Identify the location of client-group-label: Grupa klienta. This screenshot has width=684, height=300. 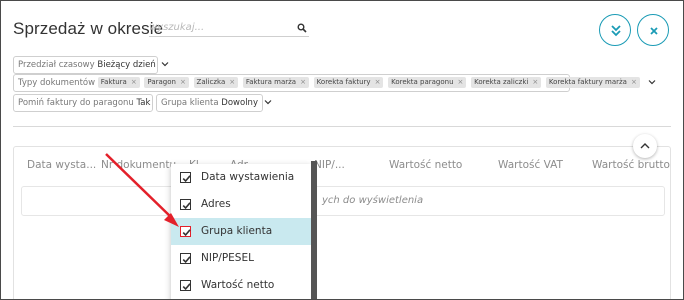
(190, 103).